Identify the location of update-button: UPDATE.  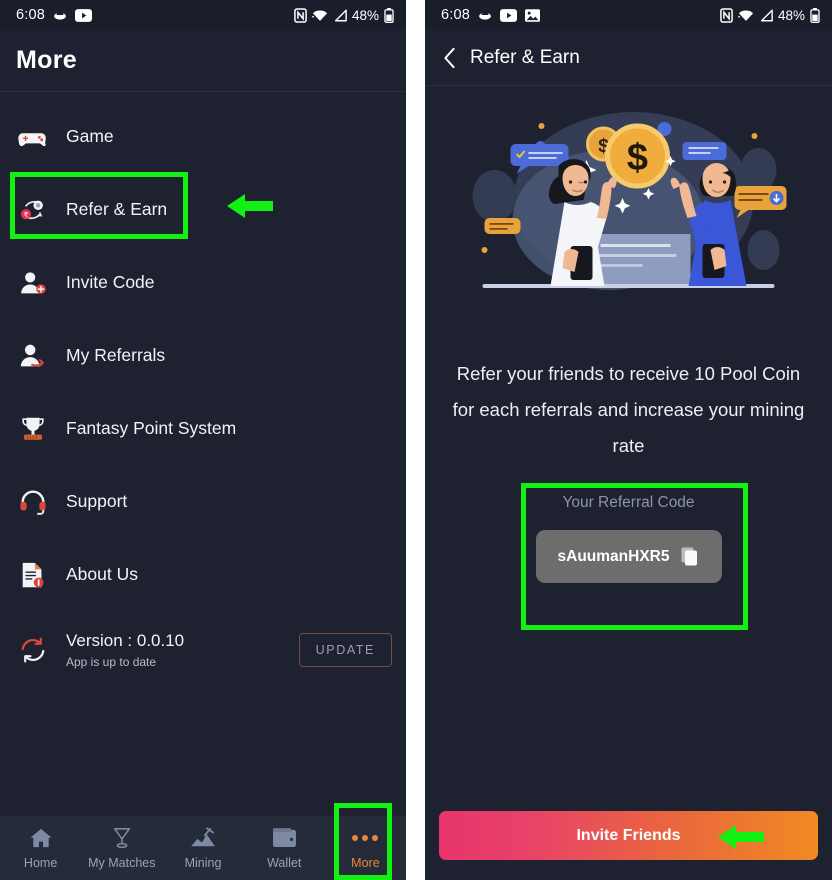
(345, 650).